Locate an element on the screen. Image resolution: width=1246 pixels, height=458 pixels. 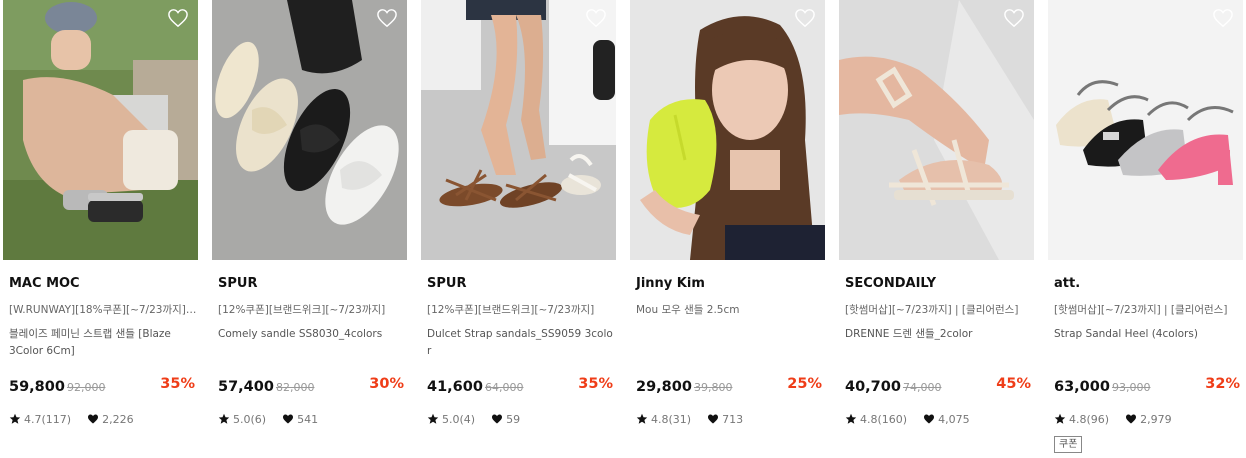
discount-rate: 45% is located at coordinates (1013, 384).